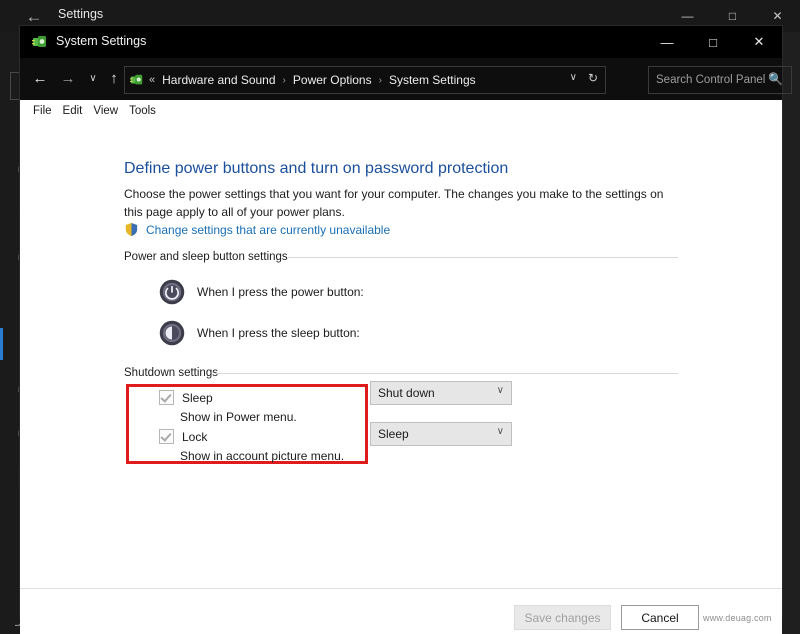 This screenshot has width=800, height=634. Describe the element at coordinates (42, 111) in the screenshot. I see `menu-item-file: File` at that location.